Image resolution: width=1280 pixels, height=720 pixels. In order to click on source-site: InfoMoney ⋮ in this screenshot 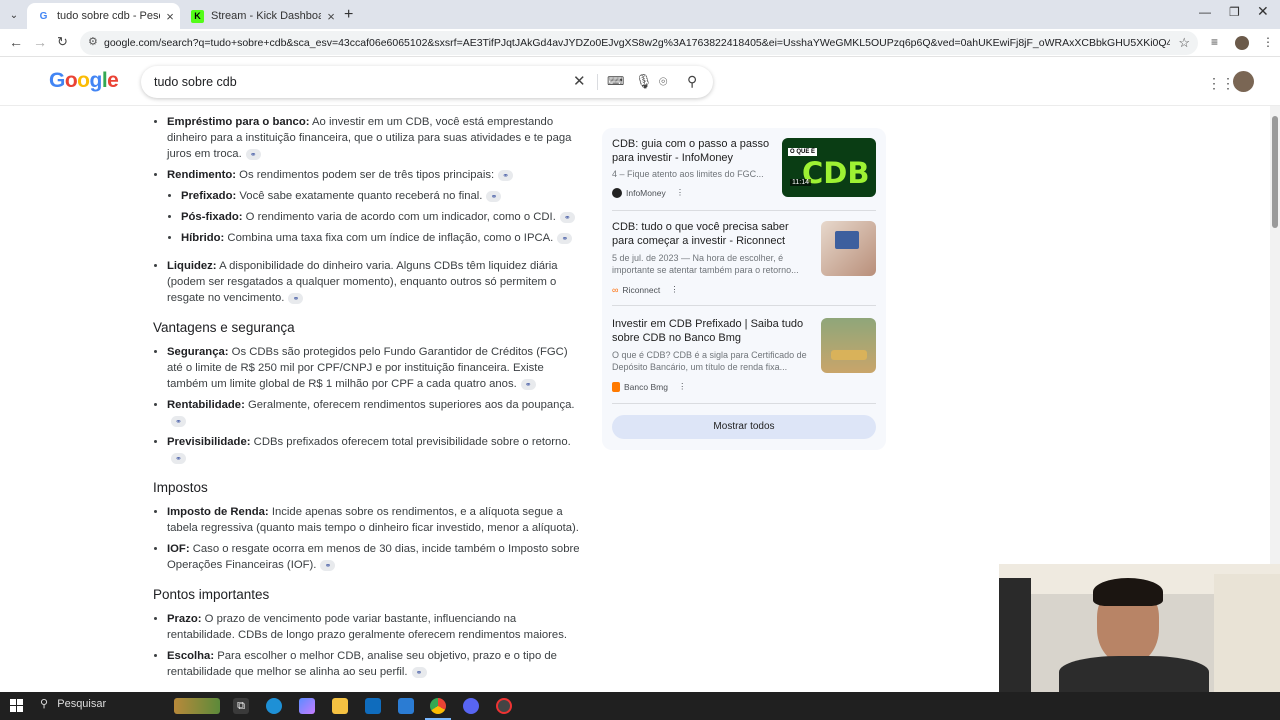, I will do `click(648, 192)`.